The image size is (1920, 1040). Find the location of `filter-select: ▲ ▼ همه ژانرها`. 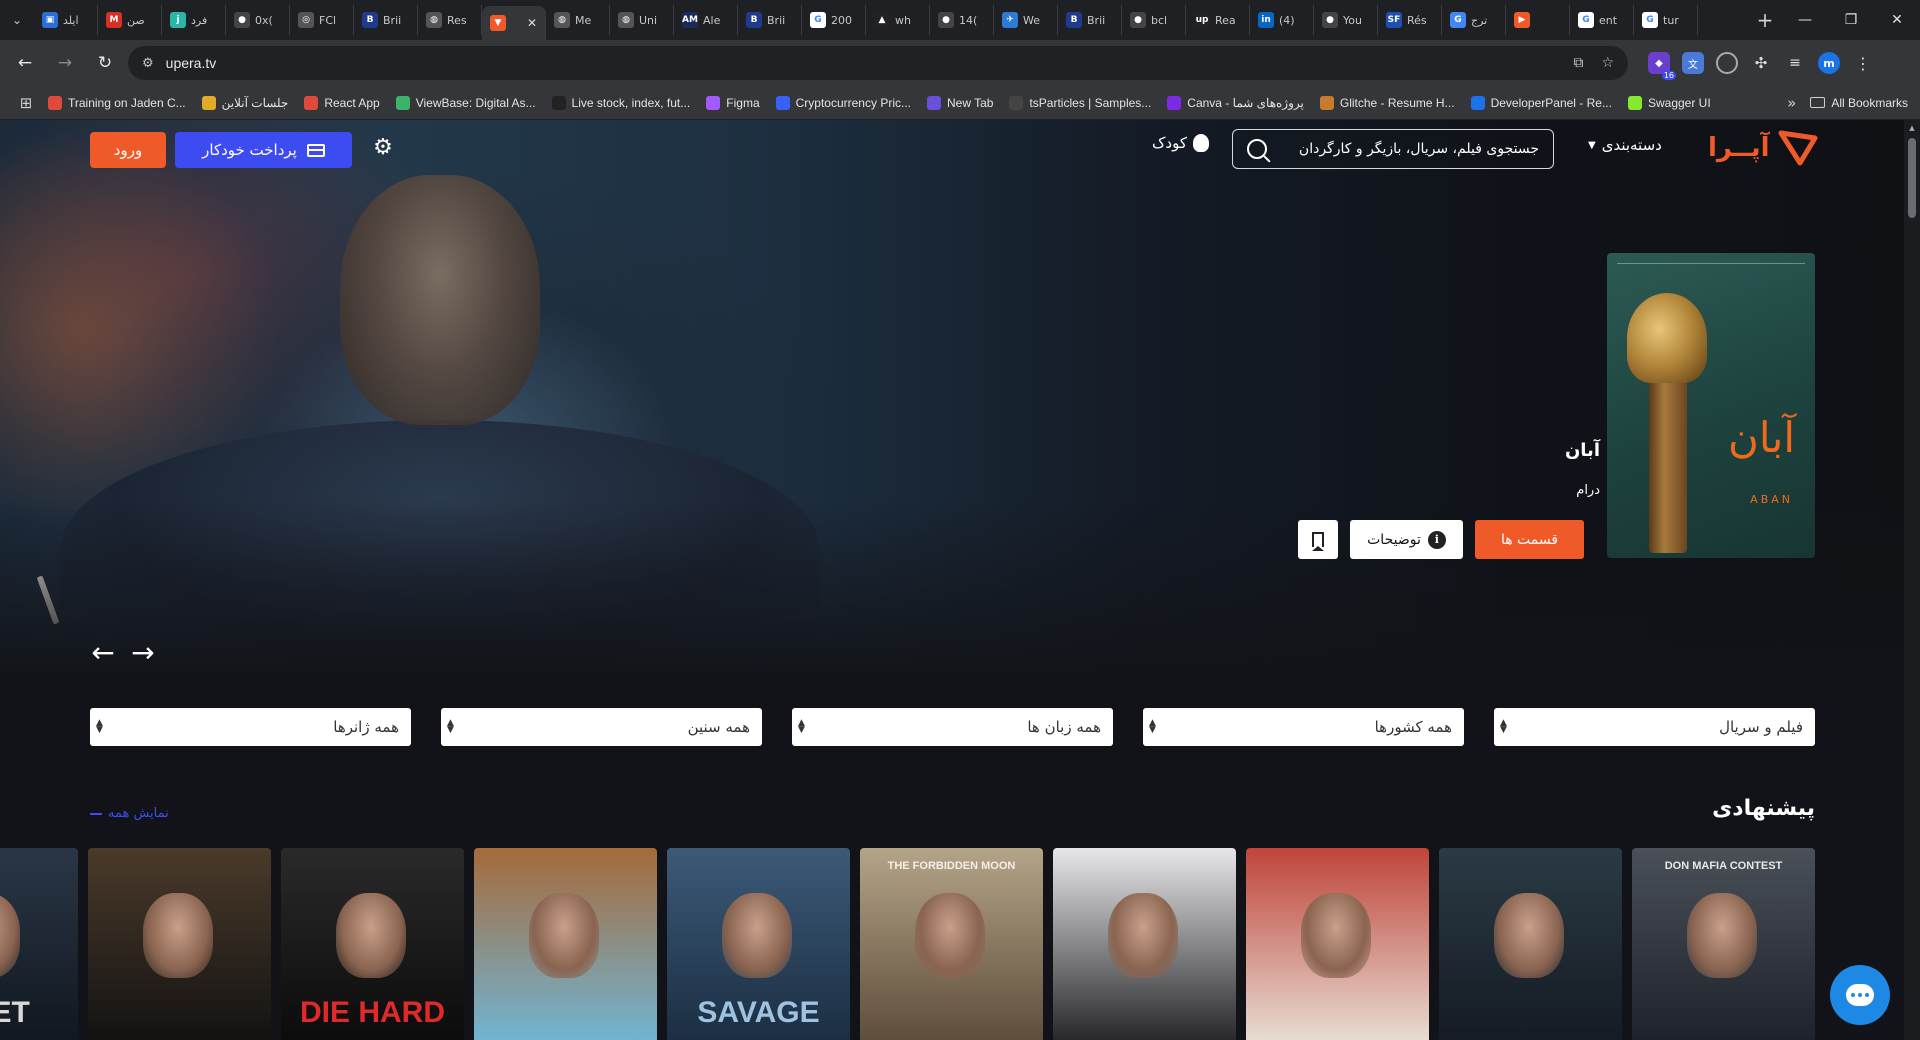

filter-select: ▲ ▼ همه ژانرها is located at coordinates (250, 727).